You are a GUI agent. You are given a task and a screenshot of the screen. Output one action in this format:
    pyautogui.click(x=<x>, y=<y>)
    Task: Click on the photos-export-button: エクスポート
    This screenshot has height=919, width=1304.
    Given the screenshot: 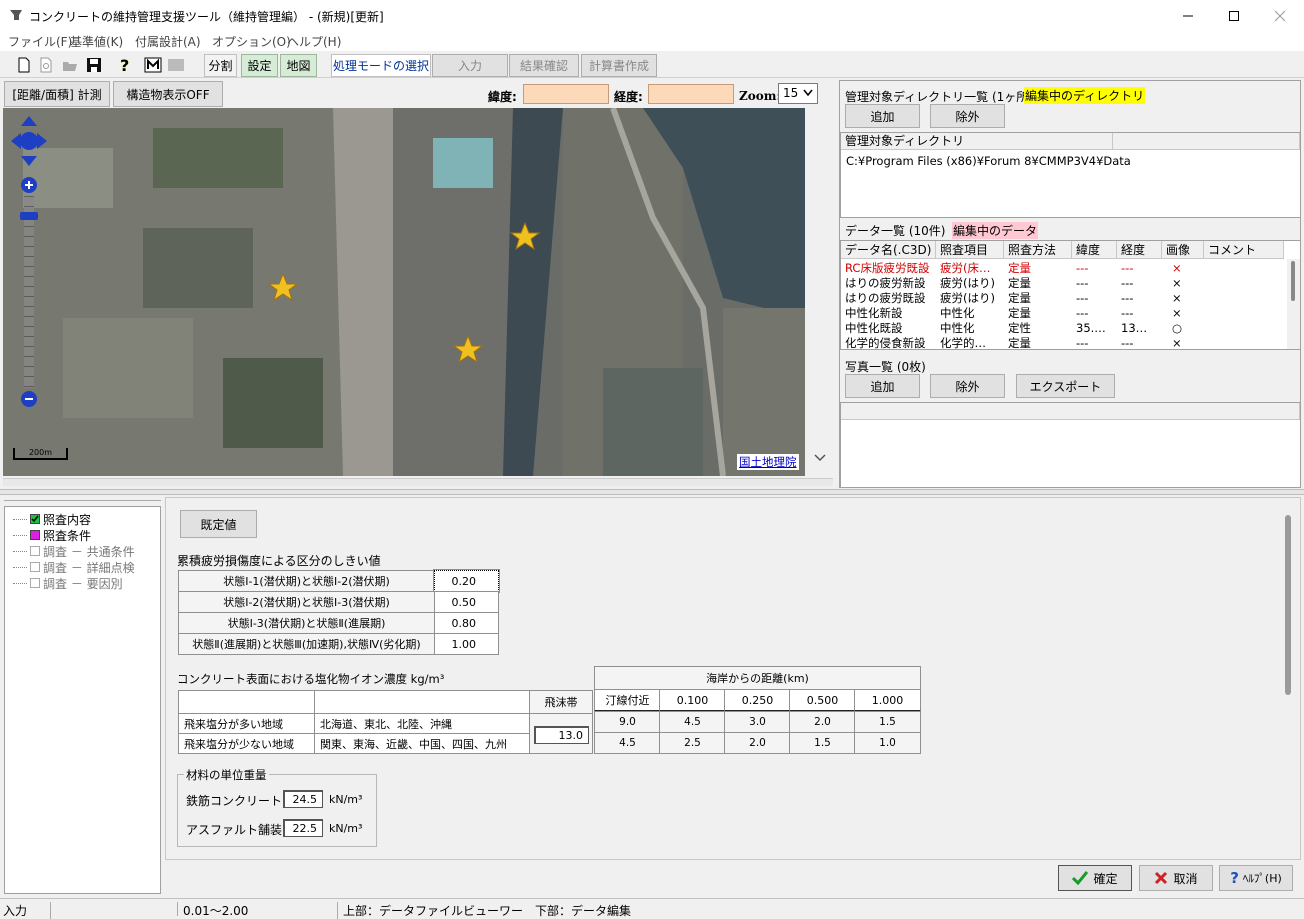 What is the action you would take?
    pyautogui.click(x=1065, y=386)
    